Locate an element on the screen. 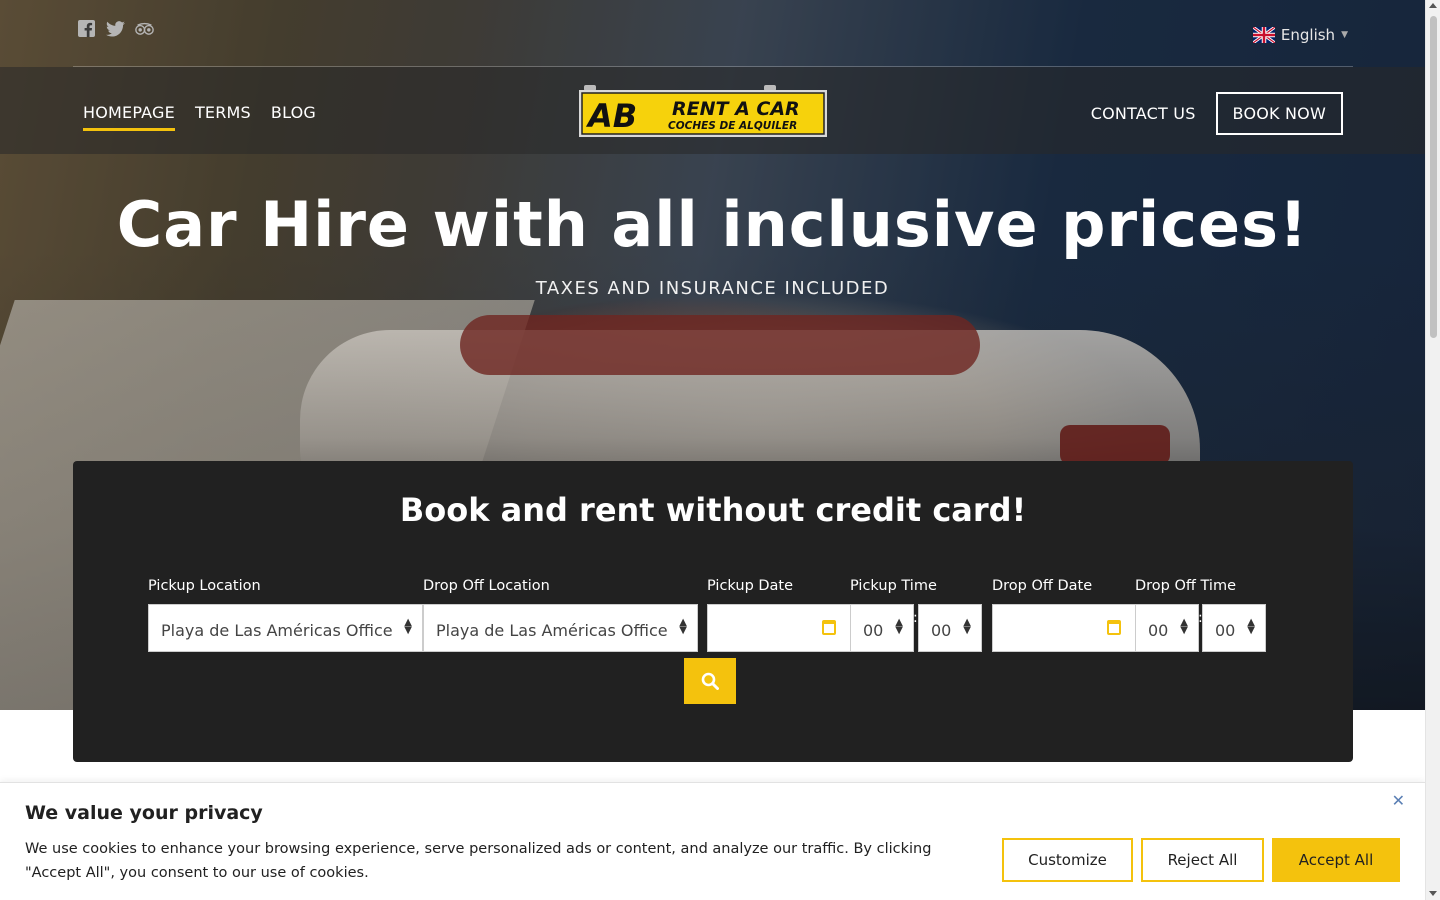 The height and width of the screenshot is (900, 1440). search-icon is located at coordinates (710, 681).